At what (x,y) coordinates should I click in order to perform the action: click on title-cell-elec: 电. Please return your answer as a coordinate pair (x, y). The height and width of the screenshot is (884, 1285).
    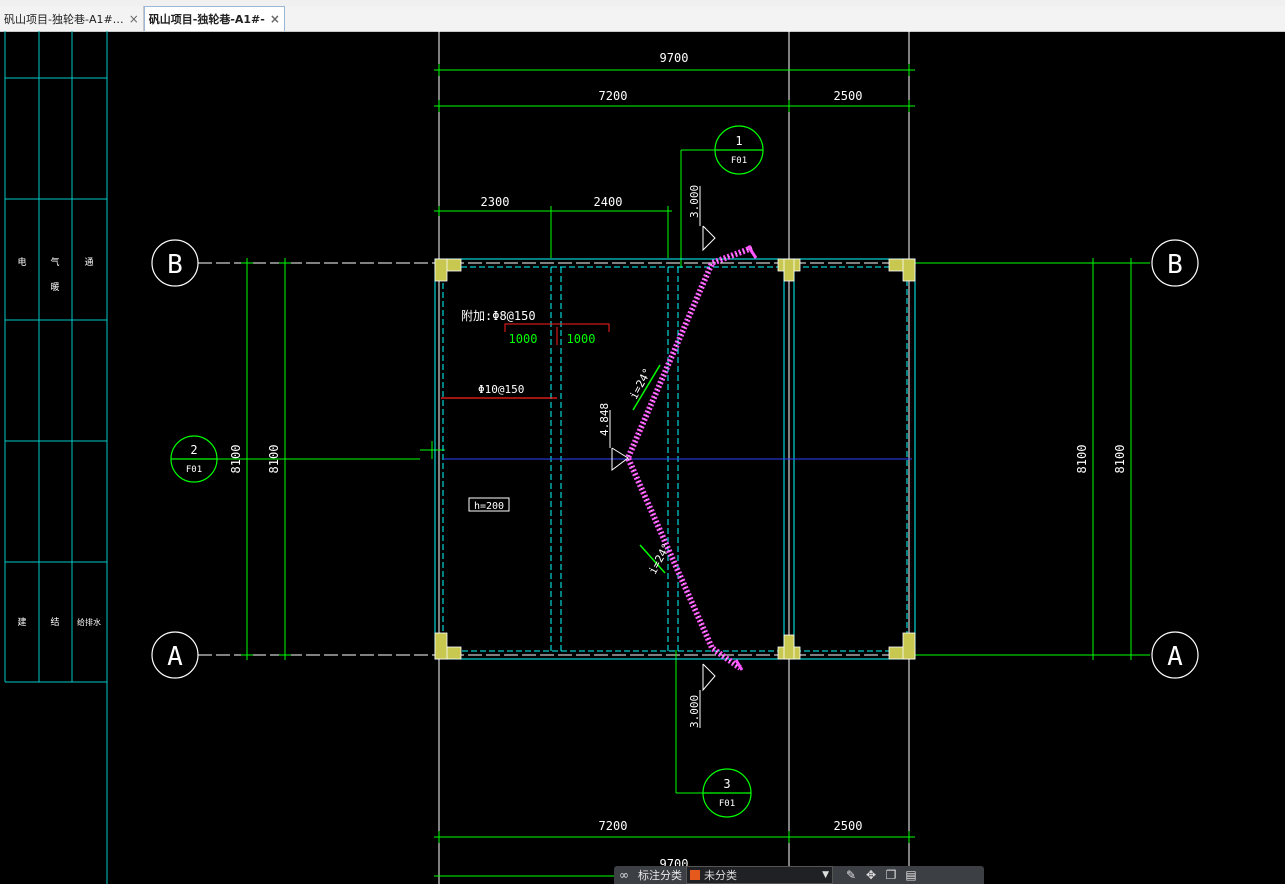
    Looking at the image, I should click on (21, 262).